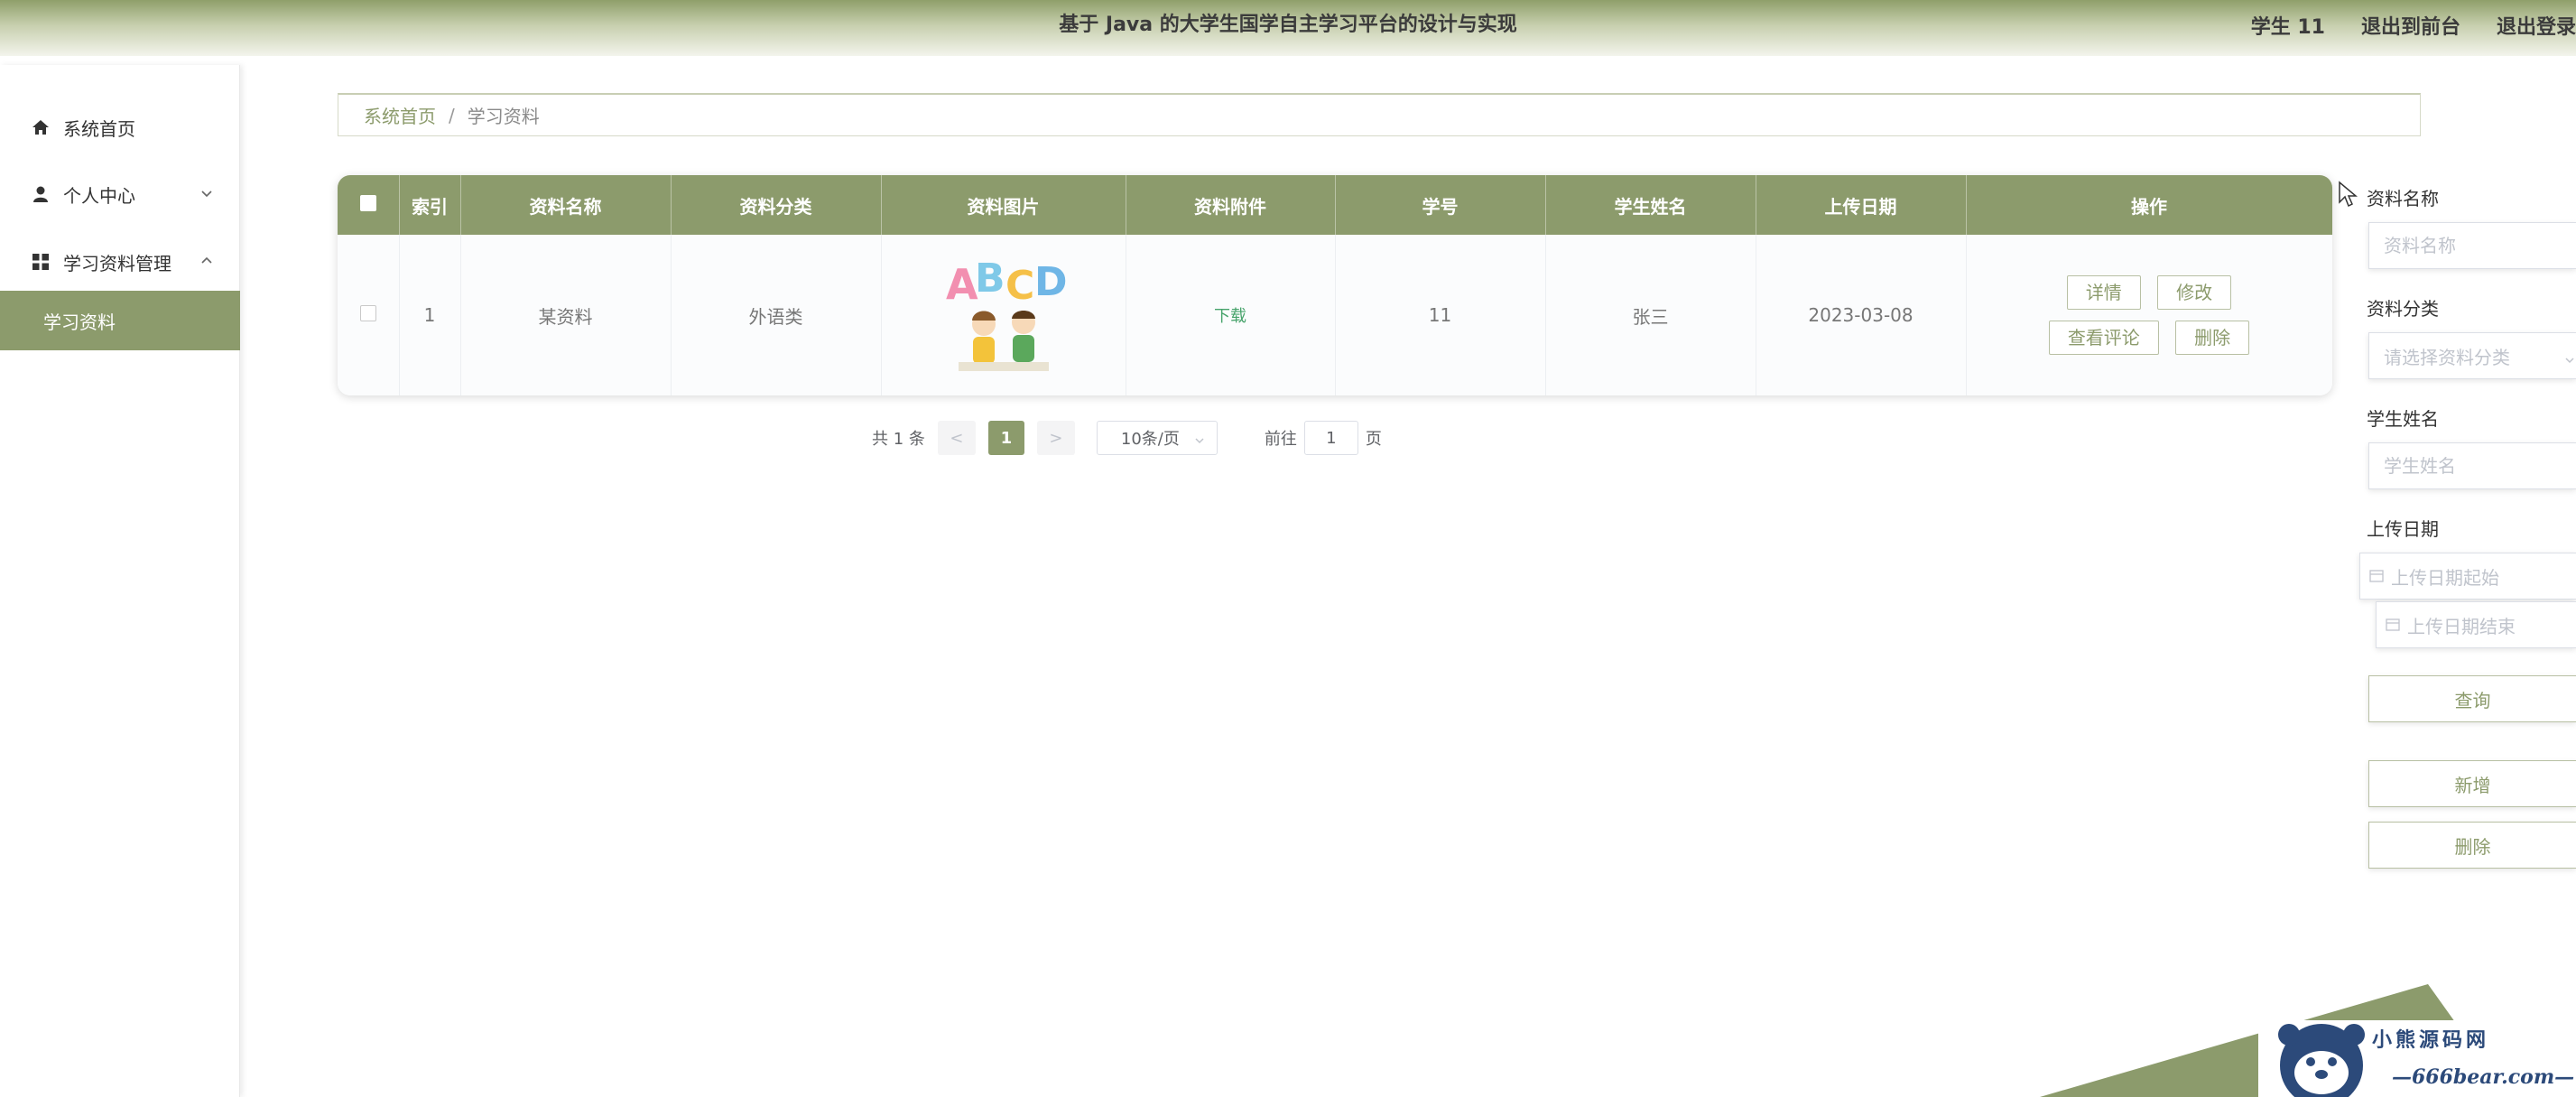 The image size is (2576, 1097). I want to click on material-category-cell: 外语类, so click(776, 315).